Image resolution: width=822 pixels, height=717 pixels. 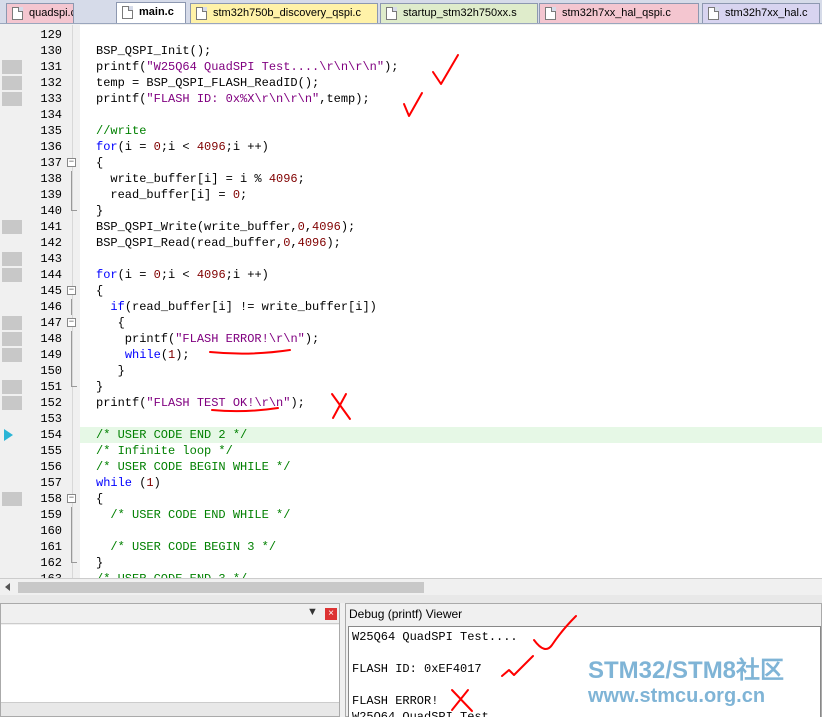 What do you see at coordinates (451, 451) in the screenshot?
I see `code-text: /* Infinite loop */` at bounding box center [451, 451].